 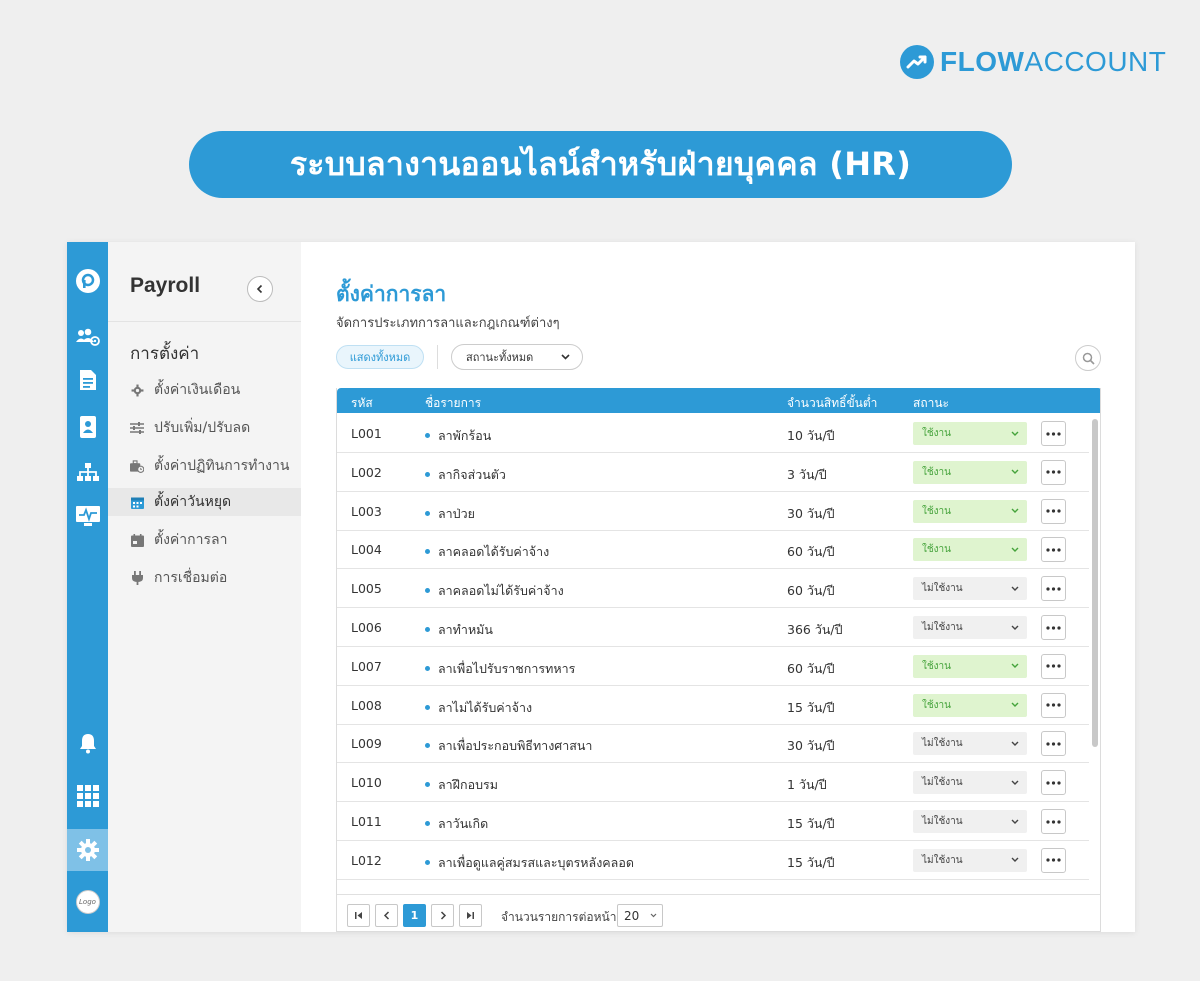 What do you see at coordinates (508, 746) in the screenshot?
I see `leave-name: ลาเพื่อประกอบพิธีทางศาสนา` at bounding box center [508, 746].